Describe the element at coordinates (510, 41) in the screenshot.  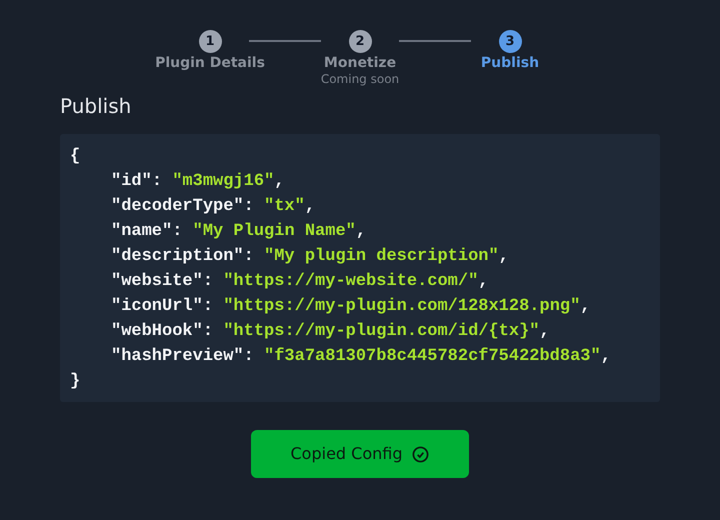
I see `step-number: 3` at that location.